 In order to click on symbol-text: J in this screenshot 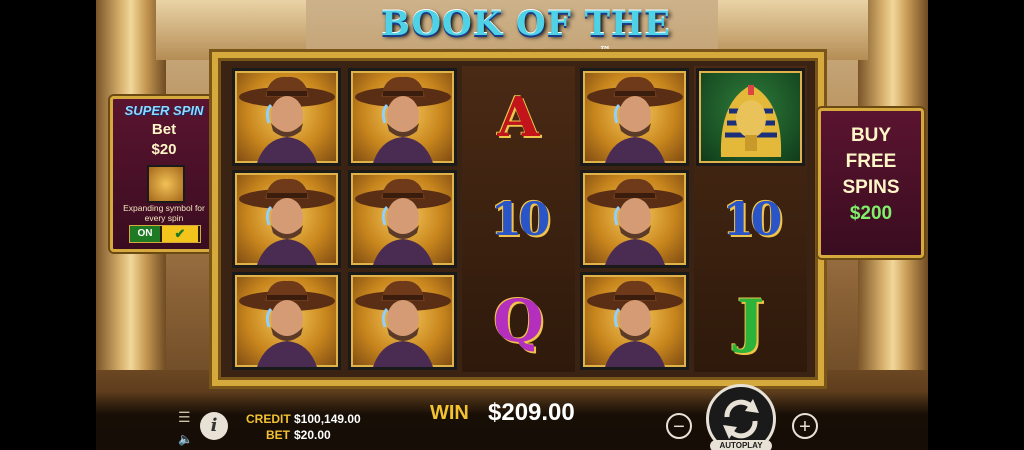, I will do `click(750, 321)`.